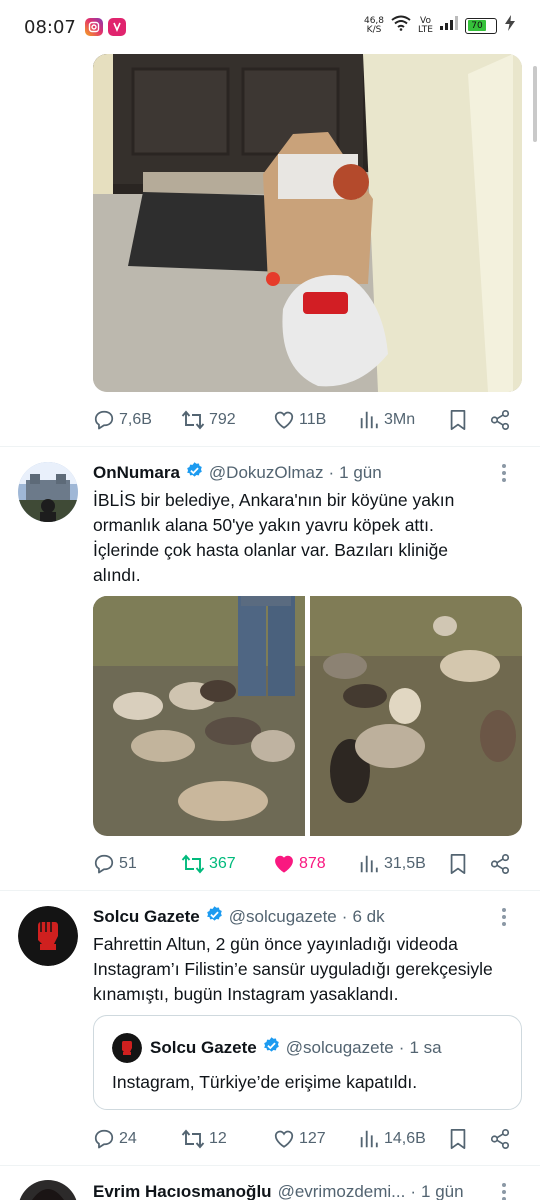  I want to click on battery-icon: 70, so click(481, 25).